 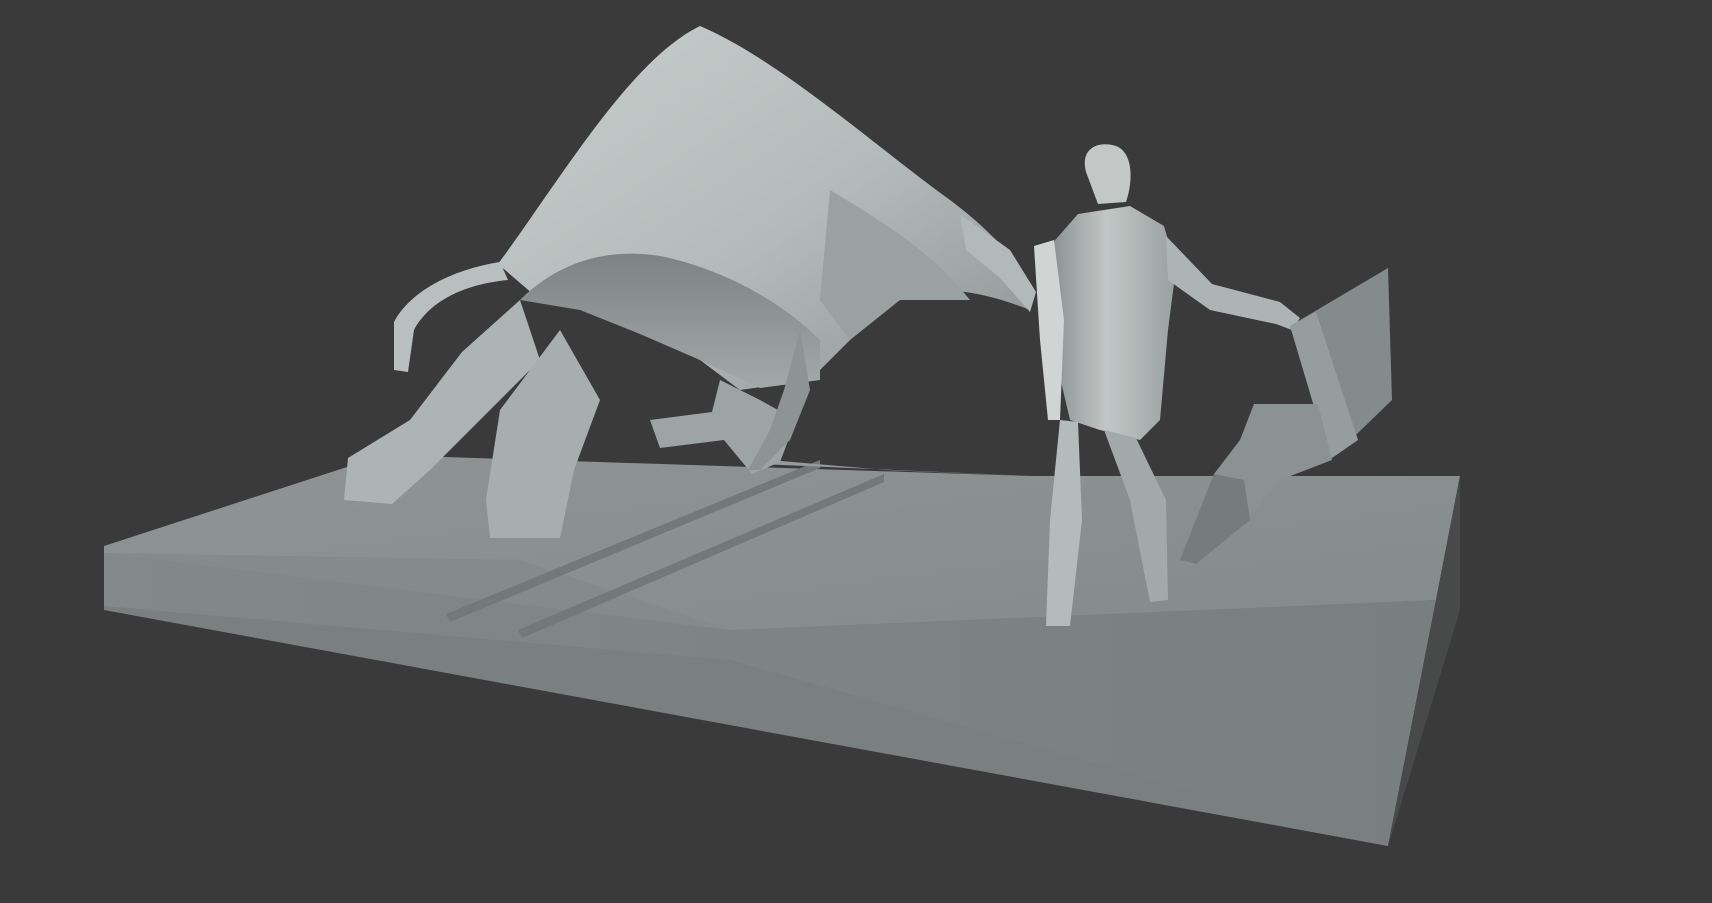 What do you see at coordinates (1107, 174) in the screenshot?
I see `matador-head` at bounding box center [1107, 174].